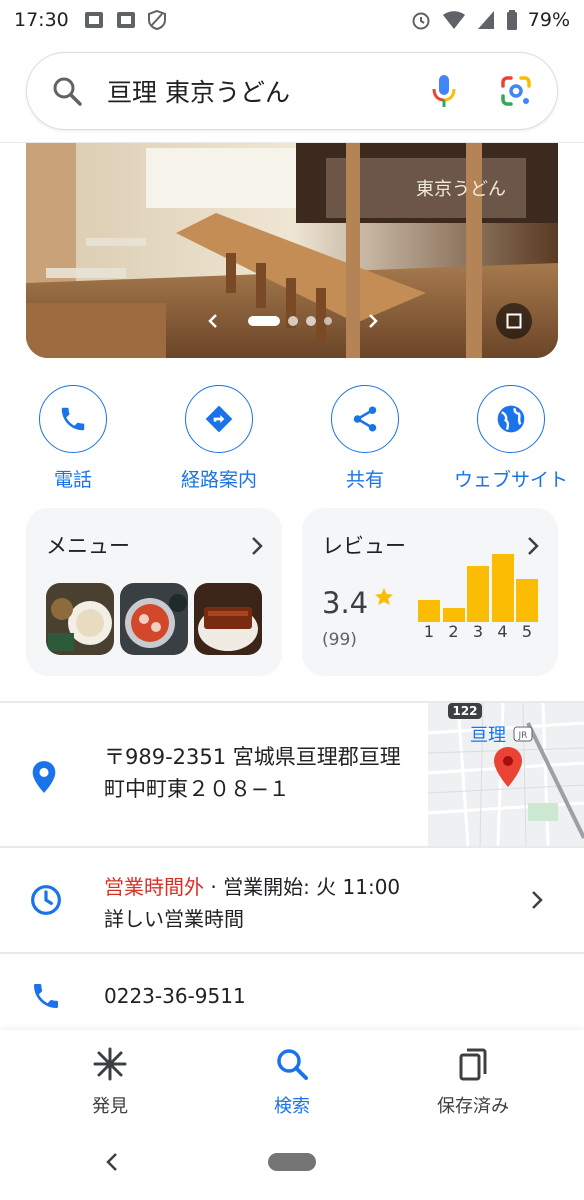 The height and width of the screenshot is (1200, 584). What do you see at coordinates (502, 631) in the screenshot?
I see `rating-bar-label: 4` at bounding box center [502, 631].